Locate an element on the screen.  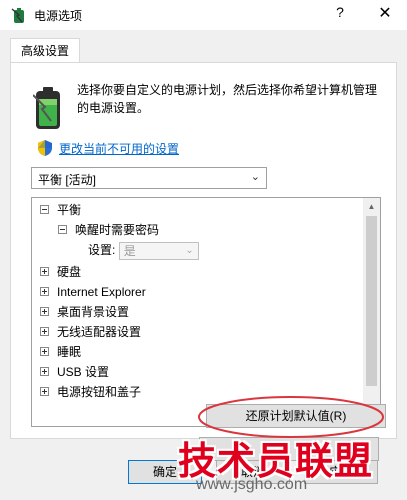
setting-label: 设置: is located at coordinates (102, 250).